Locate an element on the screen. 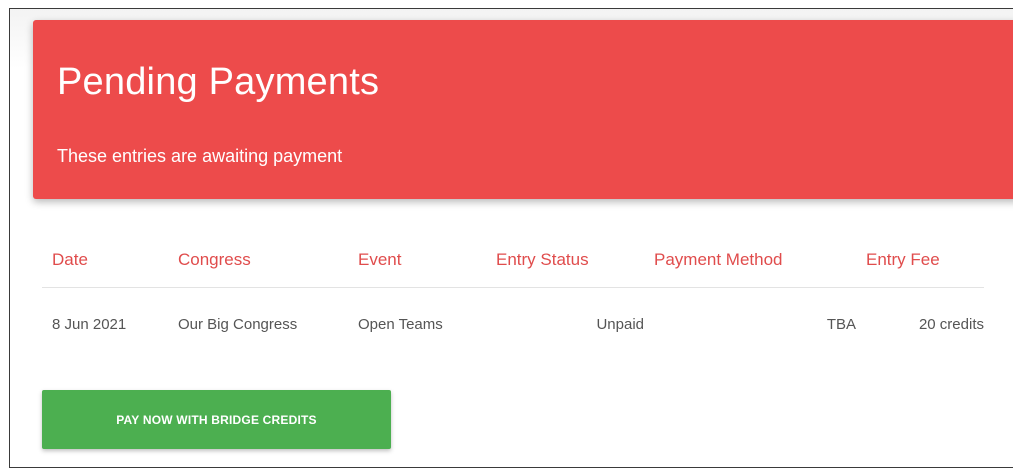  column-header-entry-fee: Entry Fee is located at coordinates (920, 260).